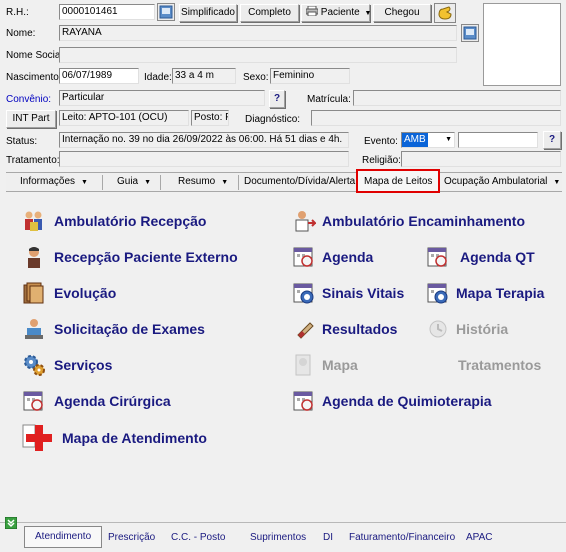  What do you see at coordinates (258, 33) in the screenshot?
I see `nome-field: RAYANA` at bounding box center [258, 33].